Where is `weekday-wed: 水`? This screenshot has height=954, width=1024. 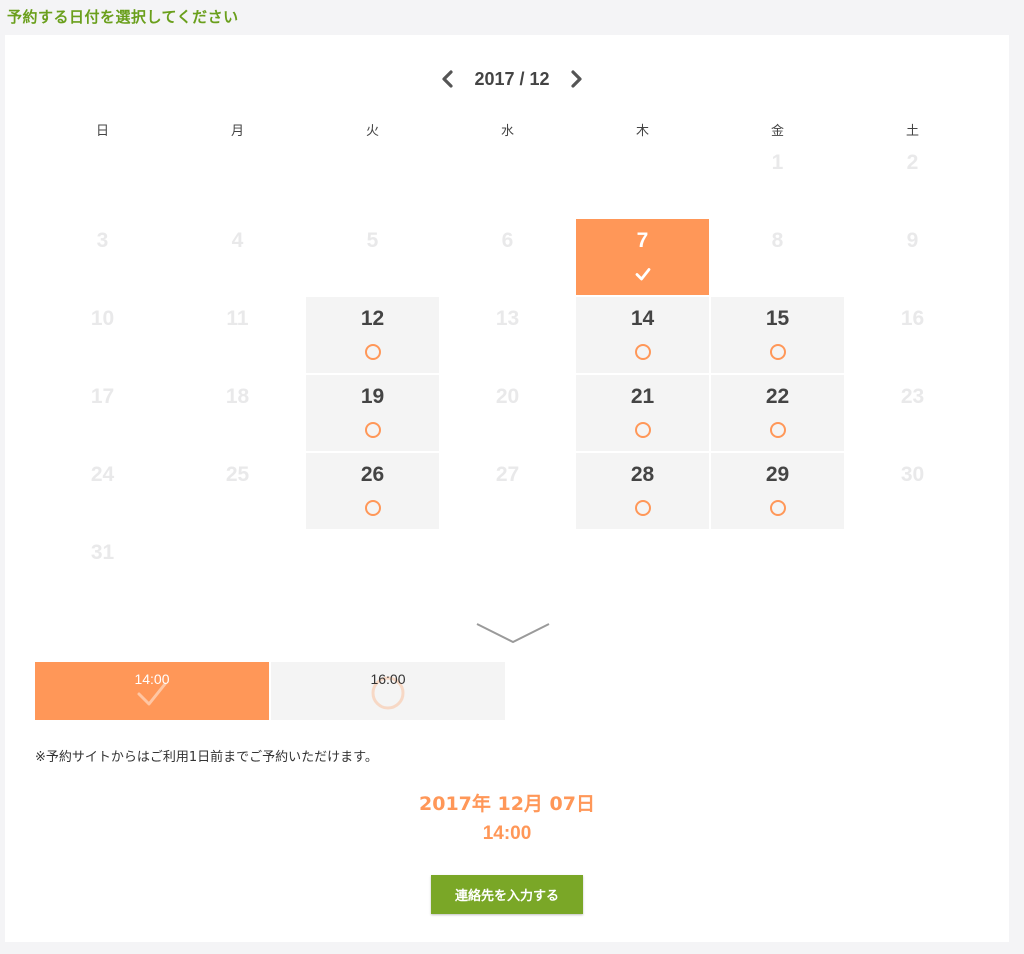 weekday-wed: 水 is located at coordinates (507, 131).